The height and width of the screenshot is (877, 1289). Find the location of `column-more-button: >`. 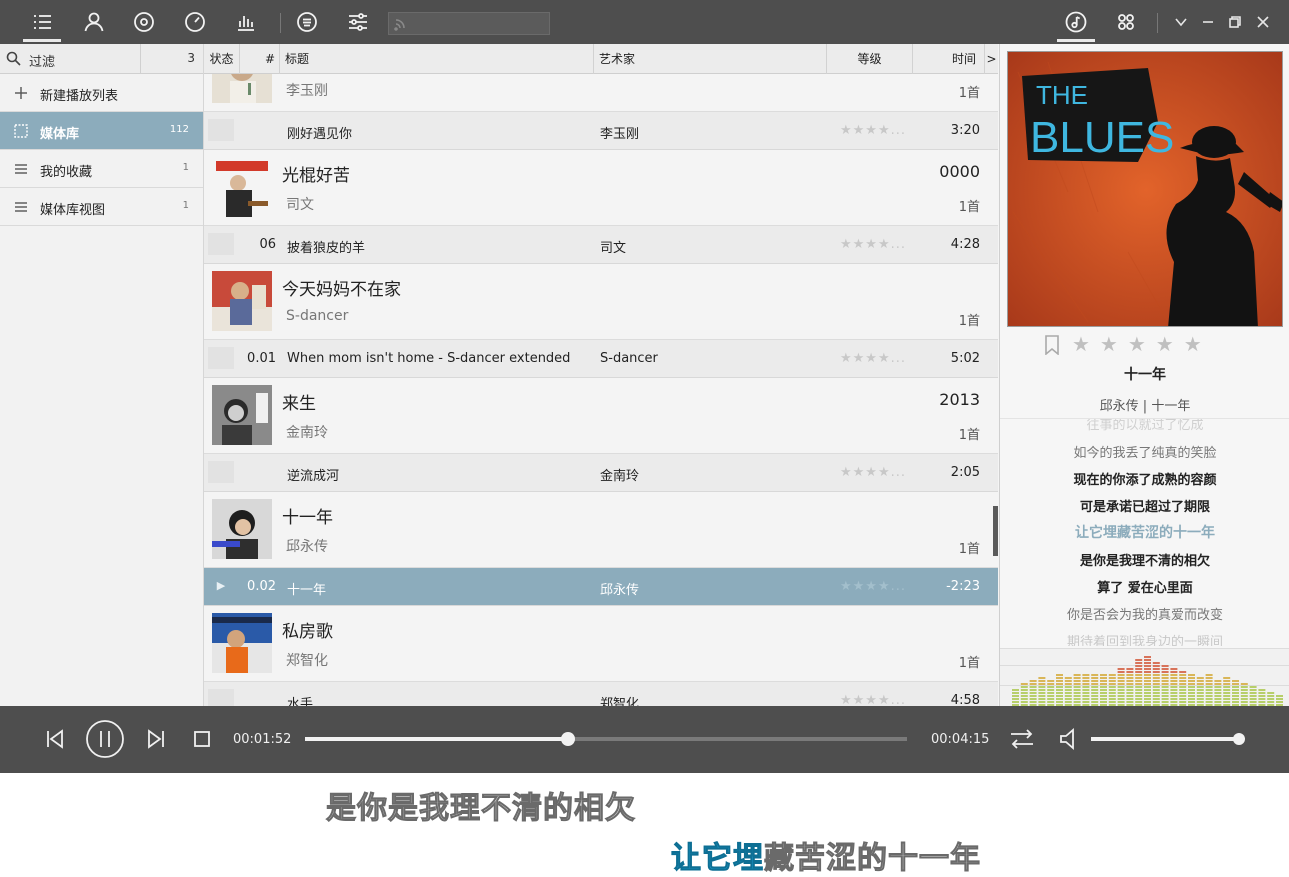

column-more-button: > is located at coordinates (991, 59).